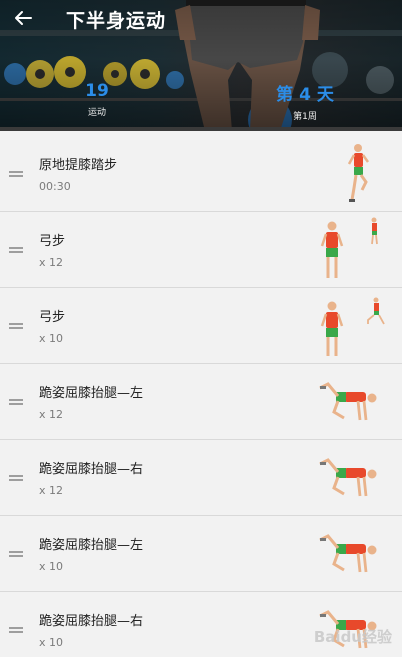 The width and height of the screenshot is (402, 657). I want to click on exercise-row: 跪姿屈膝抬腿—左 x 12, so click(201, 402).